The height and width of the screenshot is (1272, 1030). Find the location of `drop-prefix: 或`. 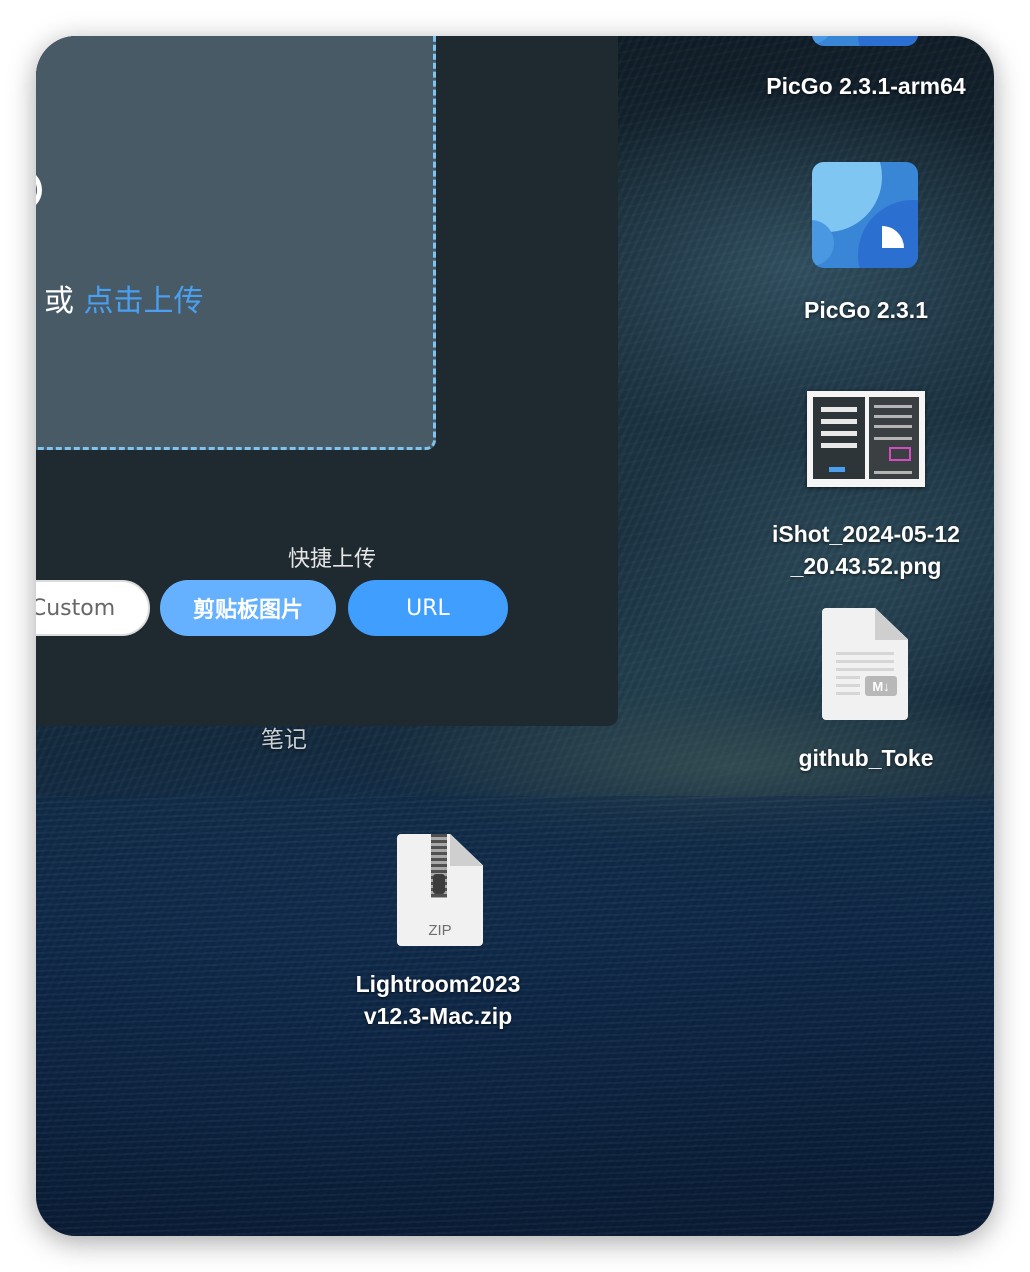

drop-prefix: 或 is located at coordinates (59, 301).